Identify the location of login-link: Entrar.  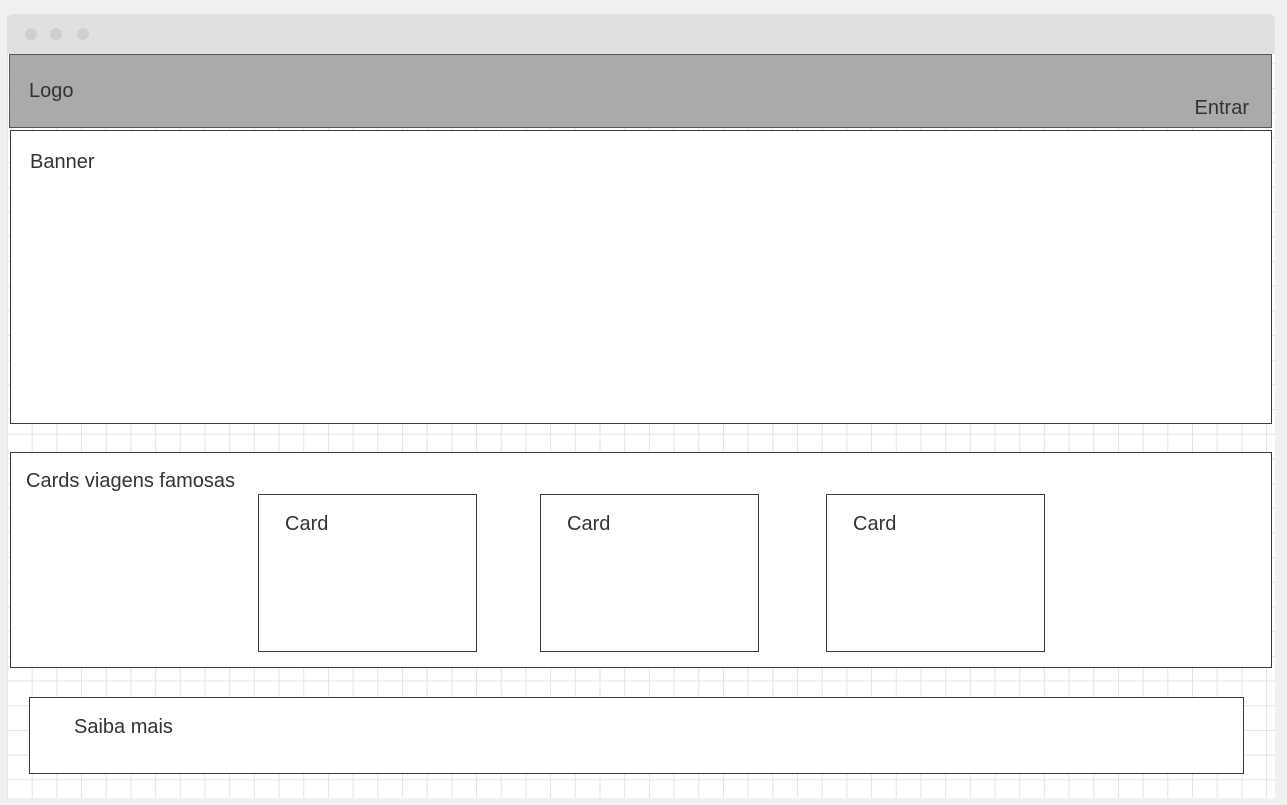
(1222, 108).